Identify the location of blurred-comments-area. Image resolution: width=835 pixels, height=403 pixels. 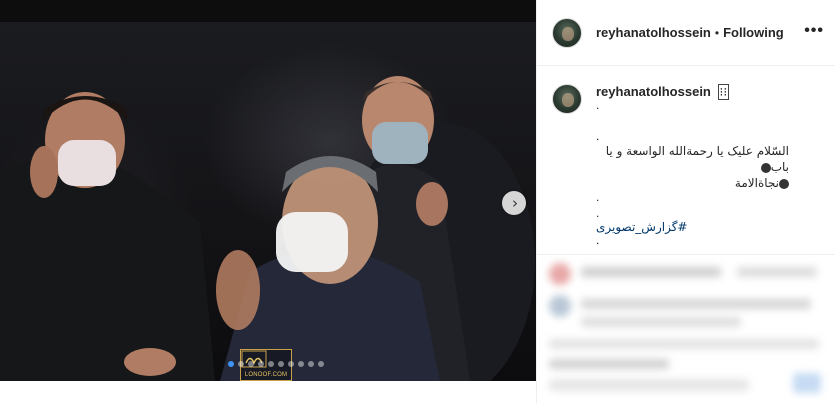
(686, 328).